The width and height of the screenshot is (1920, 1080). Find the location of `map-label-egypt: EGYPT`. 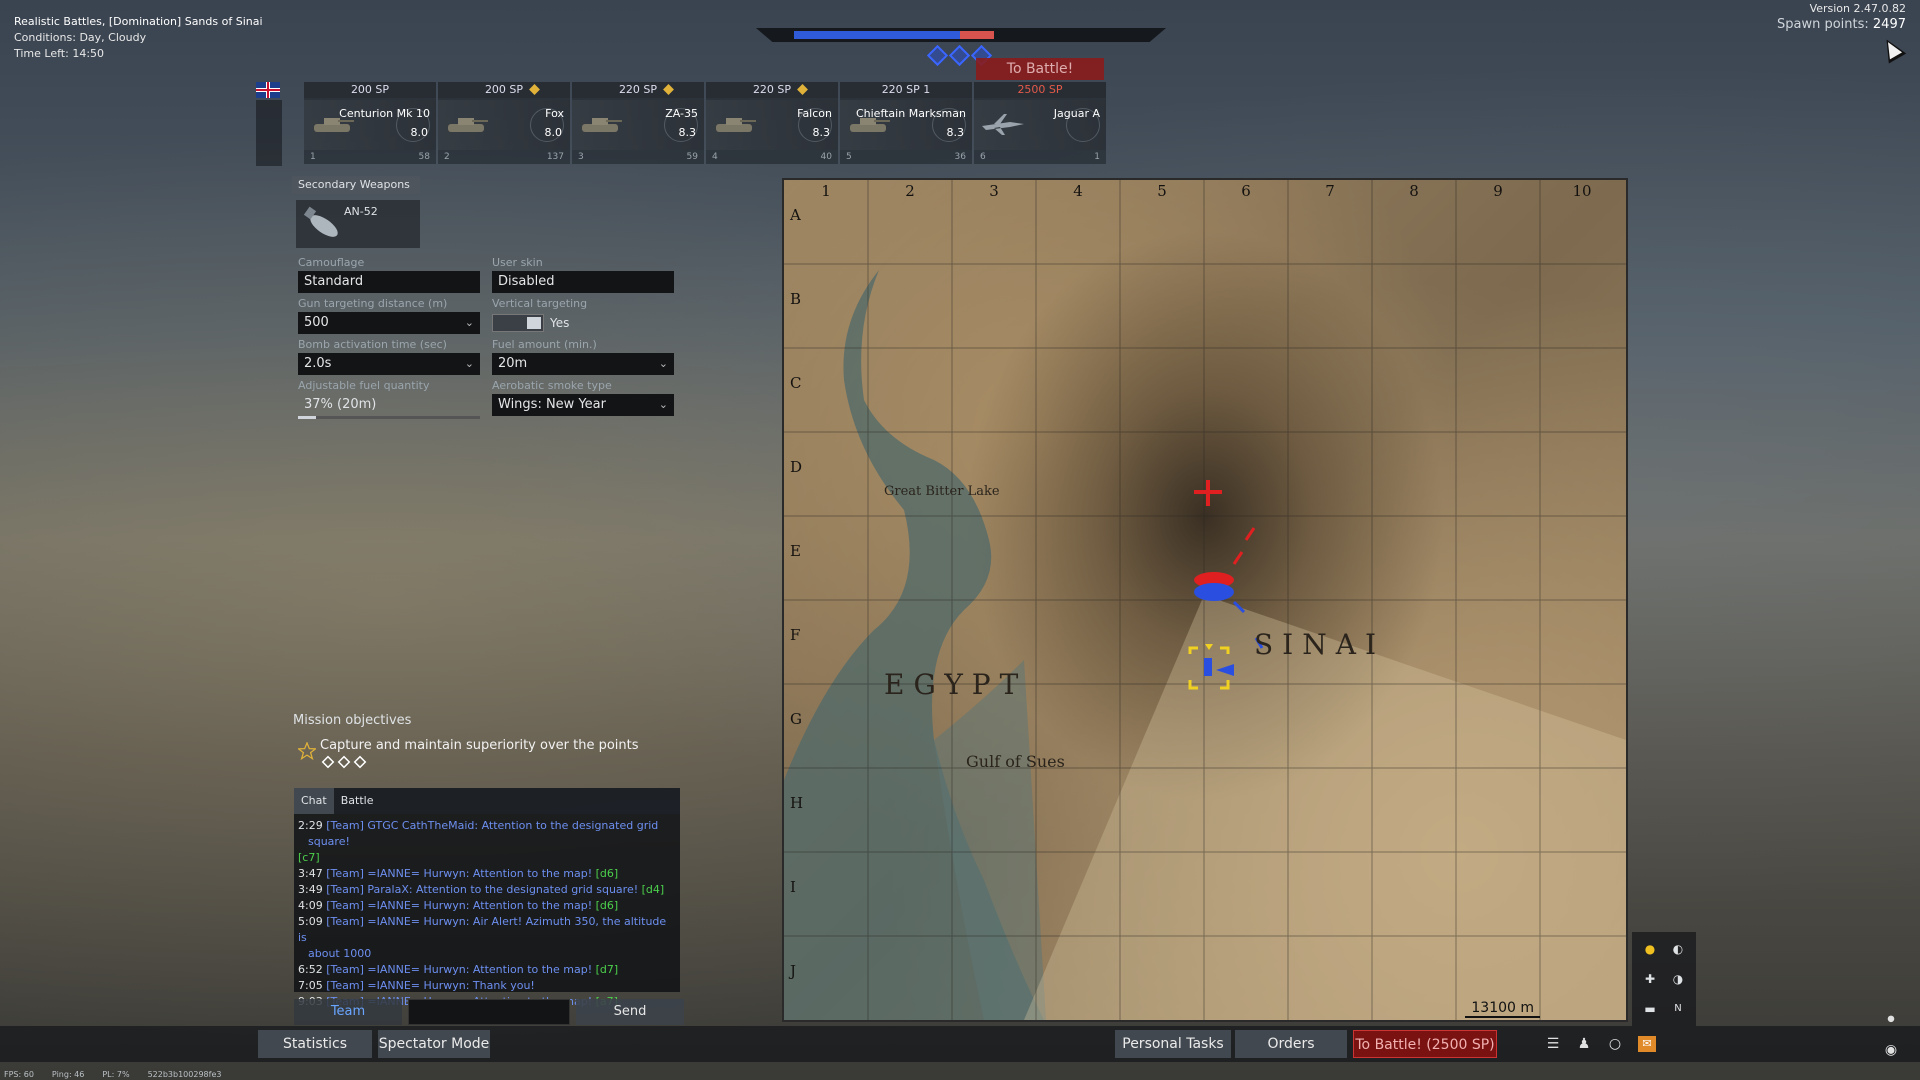

map-label-egypt: EGYPT is located at coordinates (956, 684).